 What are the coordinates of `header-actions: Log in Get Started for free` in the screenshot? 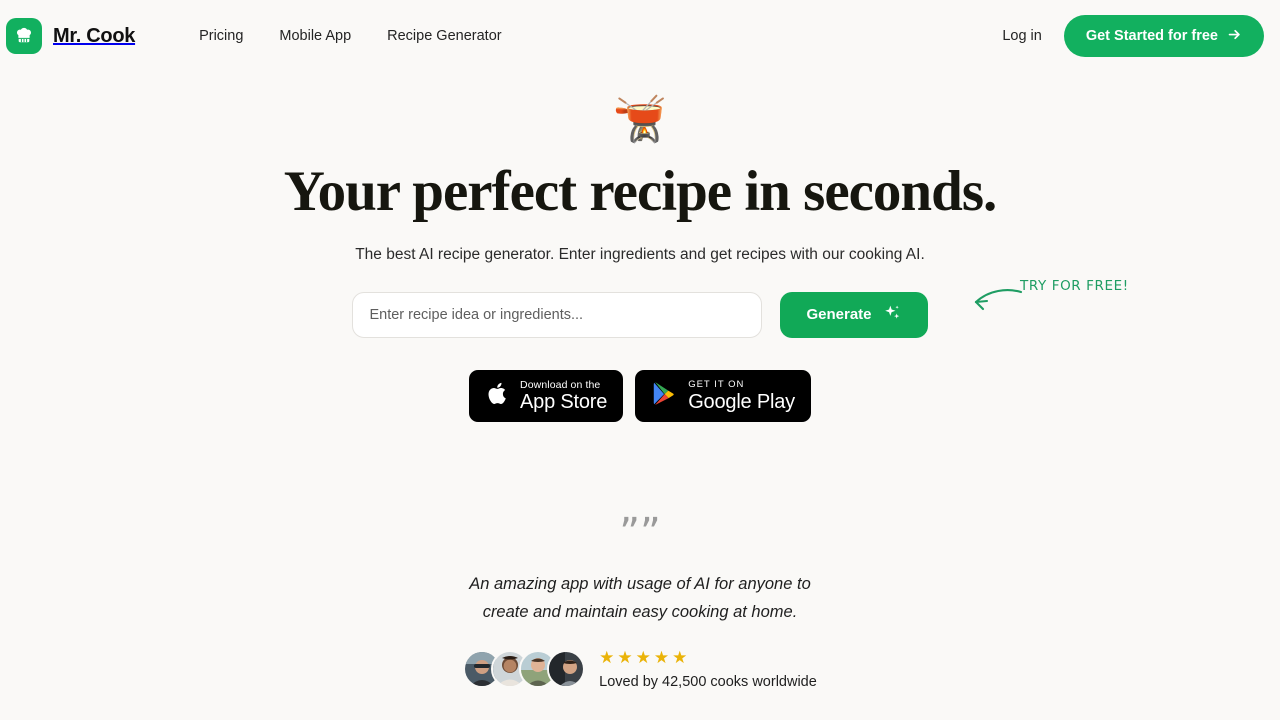 It's located at (1133, 36).